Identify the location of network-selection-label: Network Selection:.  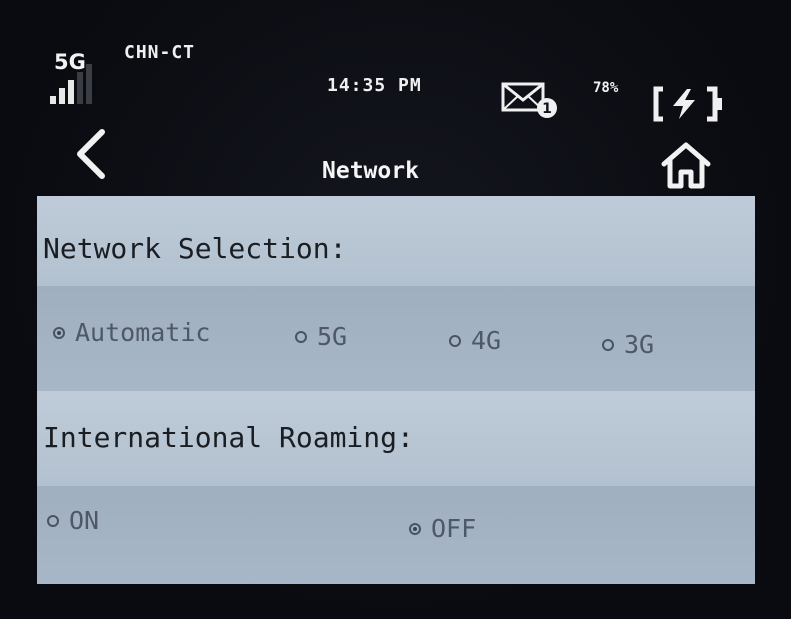
(195, 248).